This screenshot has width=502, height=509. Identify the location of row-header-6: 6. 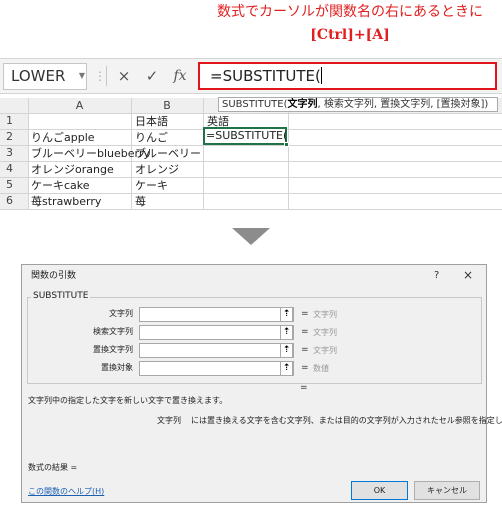
(14, 201).